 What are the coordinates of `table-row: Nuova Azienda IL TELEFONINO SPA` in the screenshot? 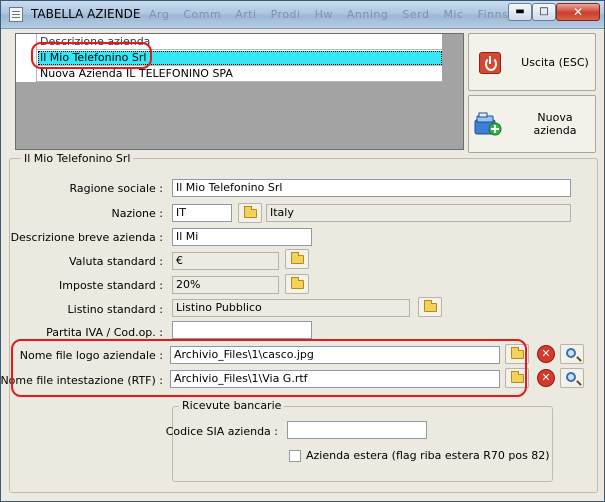 It's located at (229, 74).